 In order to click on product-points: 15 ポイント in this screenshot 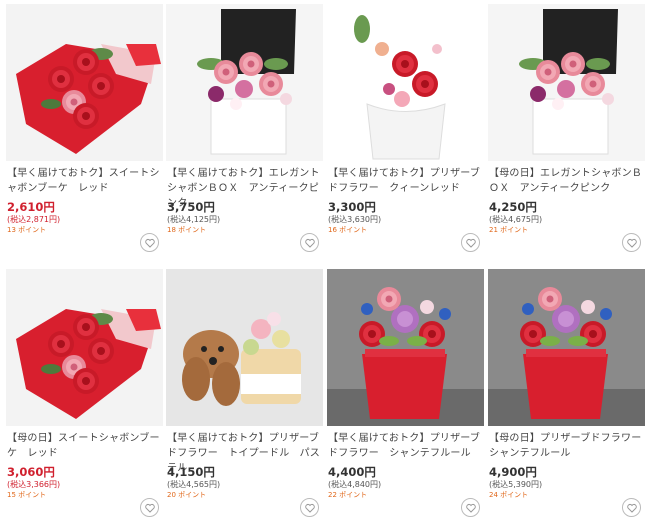, I will do `click(27, 495)`.